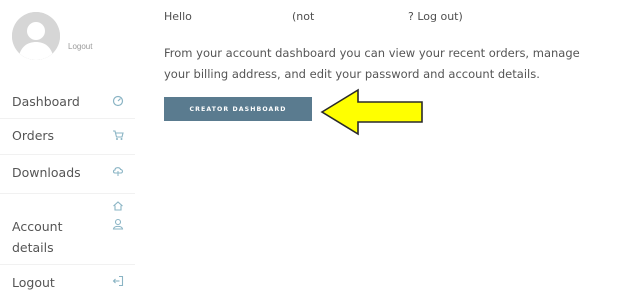 This screenshot has height=295, width=634. What do you see at coordinates (118, 101) in the screenshot?
I see `dashboard-icon` at bounding box center [118, 101].